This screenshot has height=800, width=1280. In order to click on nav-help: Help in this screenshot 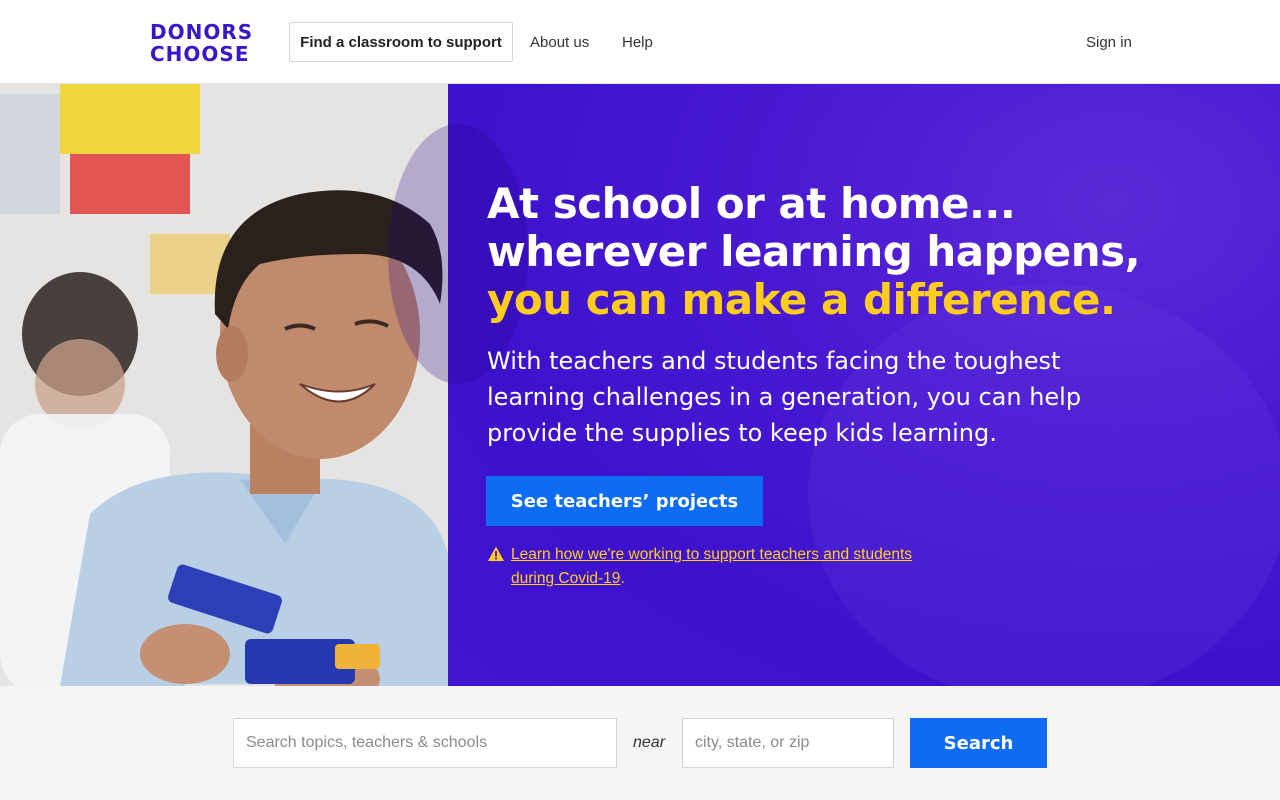, I will do `click(637, 42)`.